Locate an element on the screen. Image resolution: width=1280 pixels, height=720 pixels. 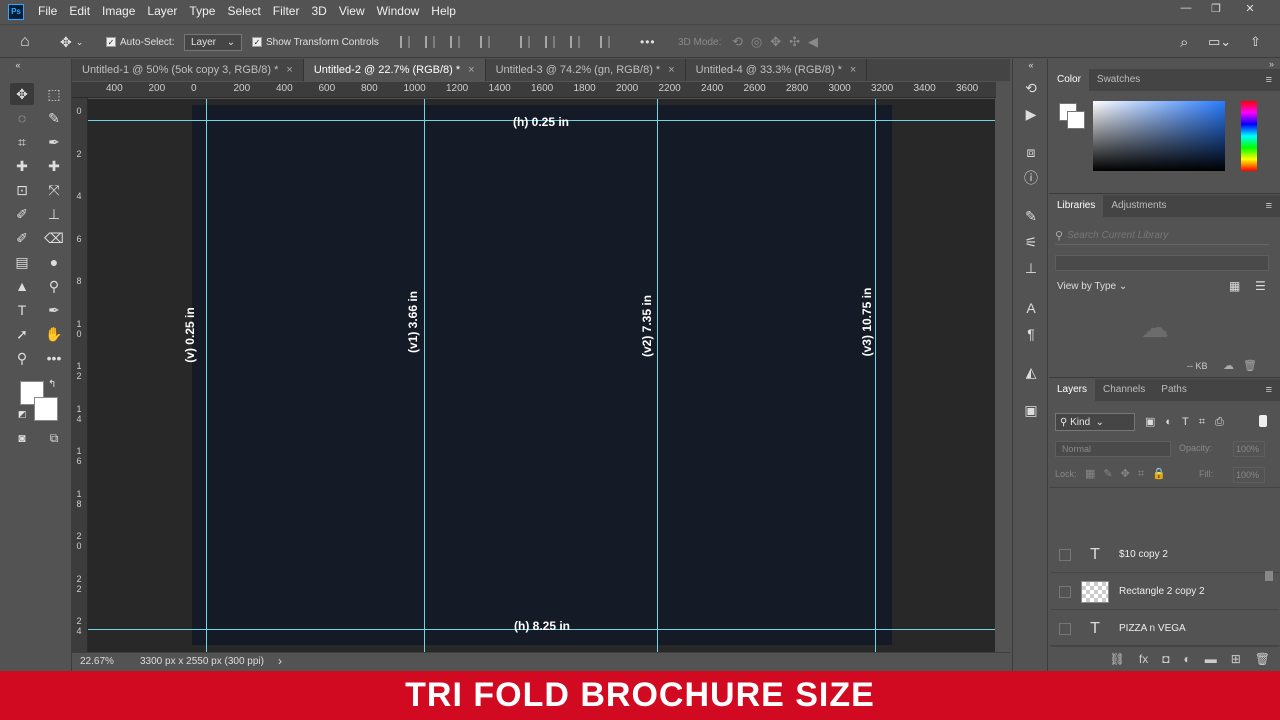
tab-untitled-2: Untitled-2 @ 22.7% (RGB/8) * × is located at coordinates (394, 70).